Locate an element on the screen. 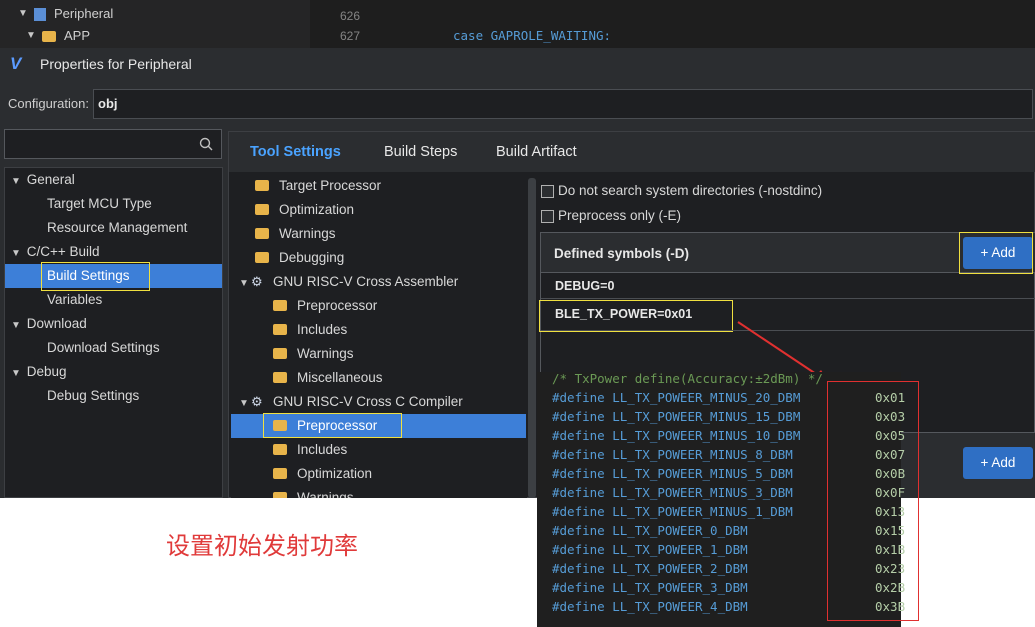 This screenshot has width=1035, height=627. tree-item-download: ▼ Download is located at coordinates (49, 324).